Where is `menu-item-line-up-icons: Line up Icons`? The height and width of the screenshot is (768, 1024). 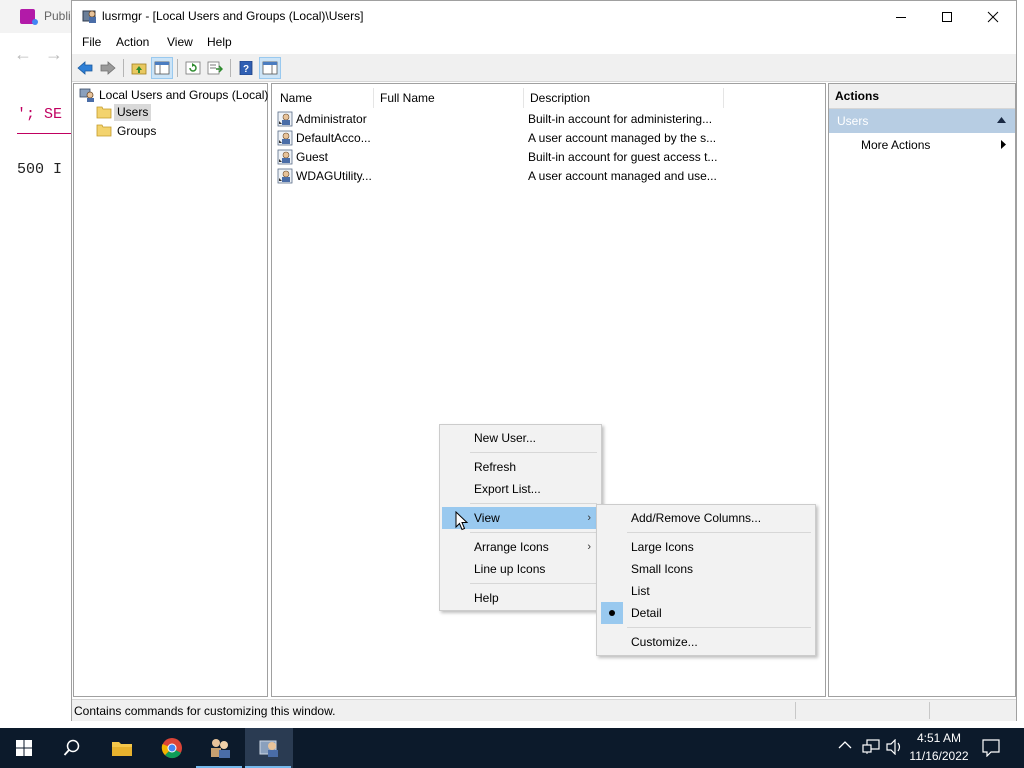
menu-item-line-up-icons: Line up Icons is located at coordinates (520, 569).